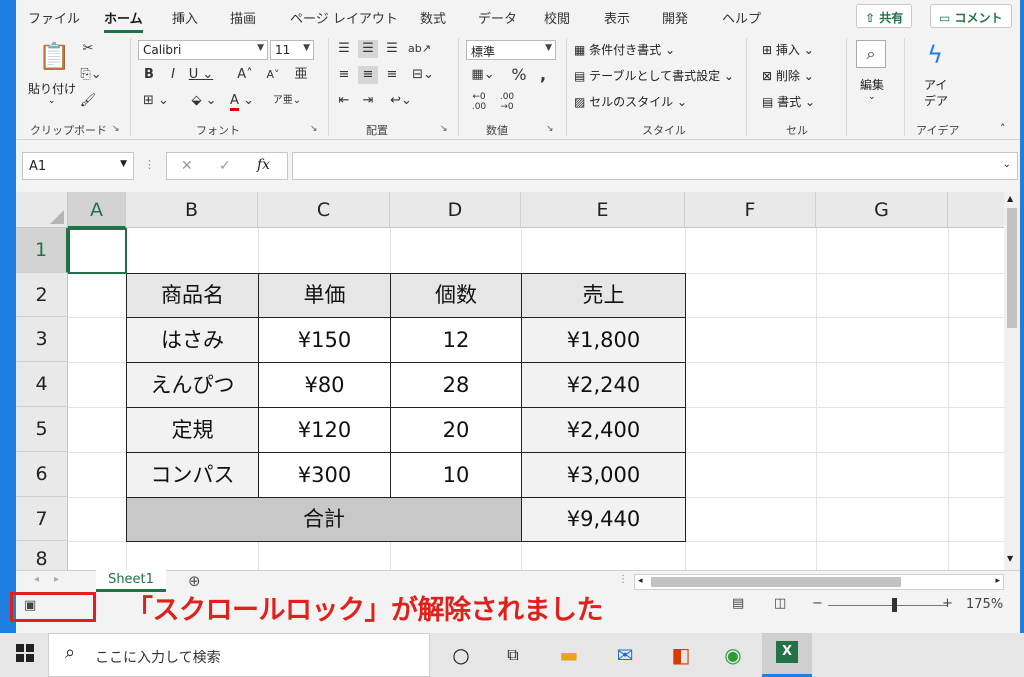 Image resolution: width=1024 pixels, height=677 pixels. What do you see at coordinates (25, 655) in the screenshot?
I see `windows-start-icon` at bounding box center [25, 655].